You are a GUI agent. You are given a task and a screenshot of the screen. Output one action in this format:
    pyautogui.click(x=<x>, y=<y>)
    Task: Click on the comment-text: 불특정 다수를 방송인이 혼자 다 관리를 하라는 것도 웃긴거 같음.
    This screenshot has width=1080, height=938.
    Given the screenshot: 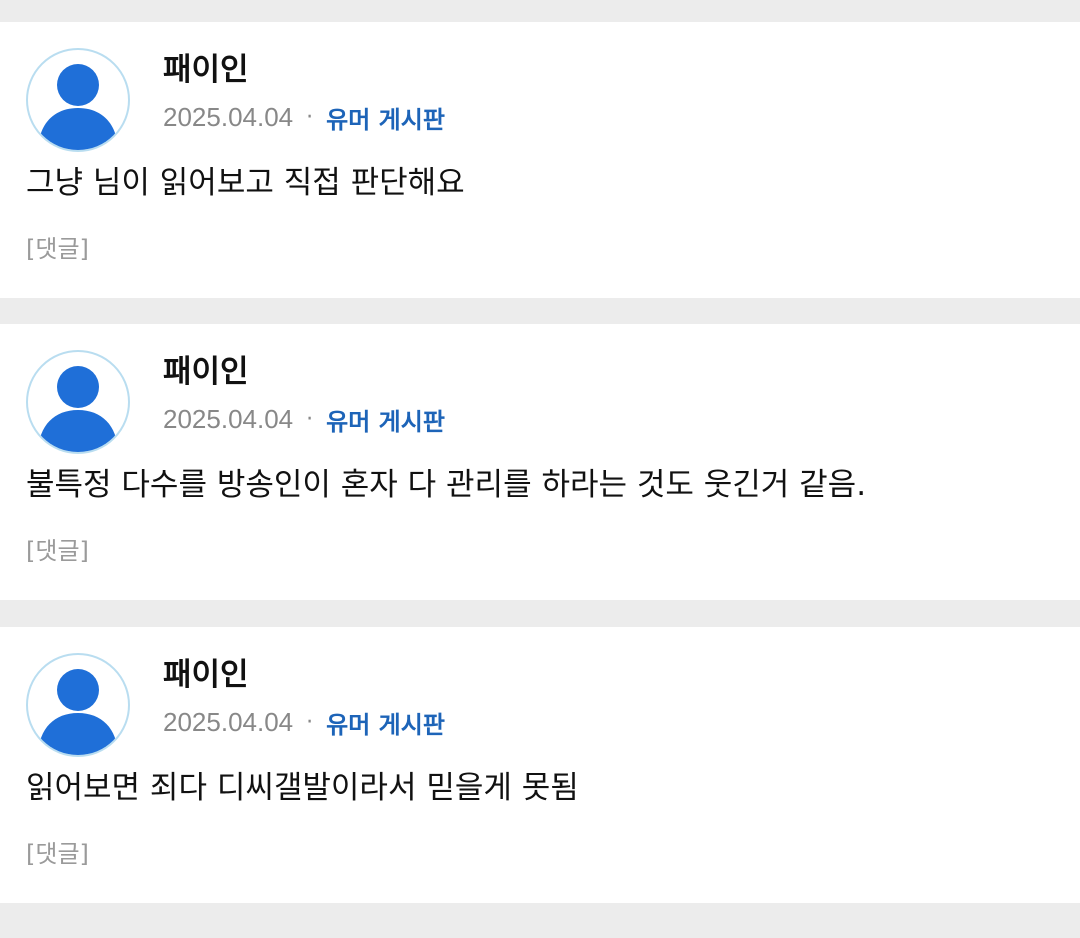 What is the action you would take?
    pyautogui.click(x=446, y=485)
    